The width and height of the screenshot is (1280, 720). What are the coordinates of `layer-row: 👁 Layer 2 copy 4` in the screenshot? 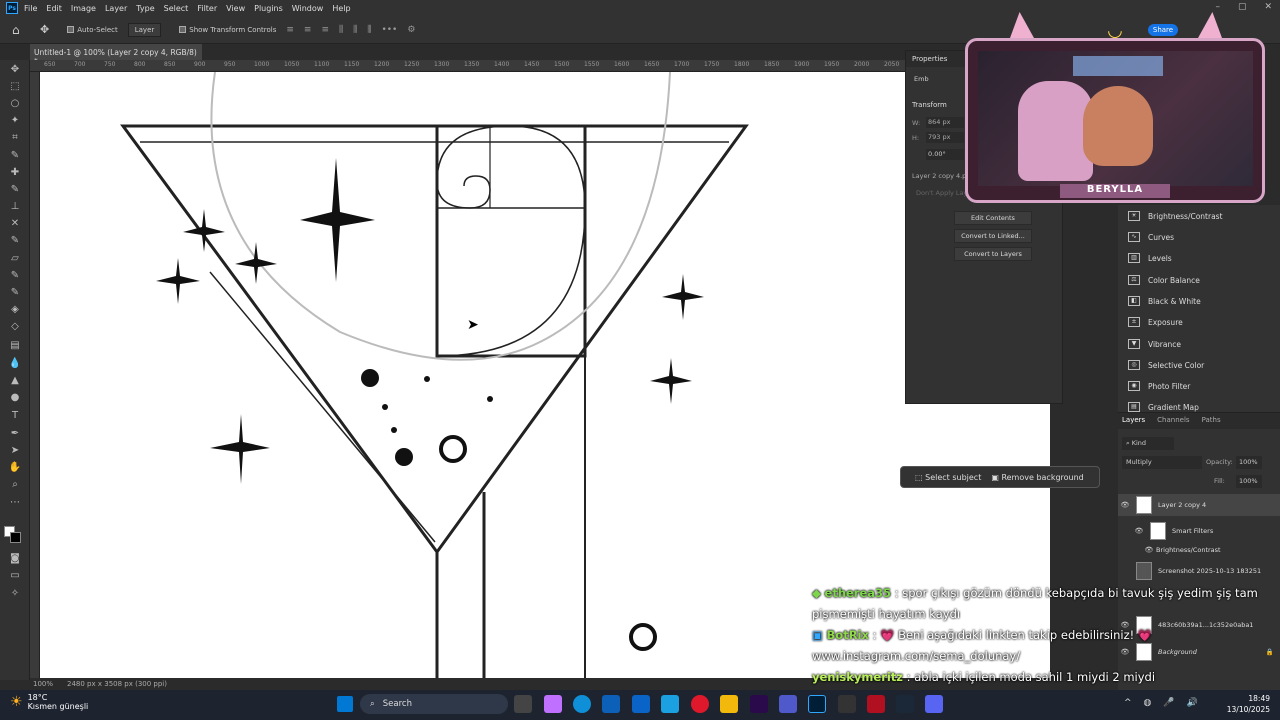 It's located at (1199, 505).